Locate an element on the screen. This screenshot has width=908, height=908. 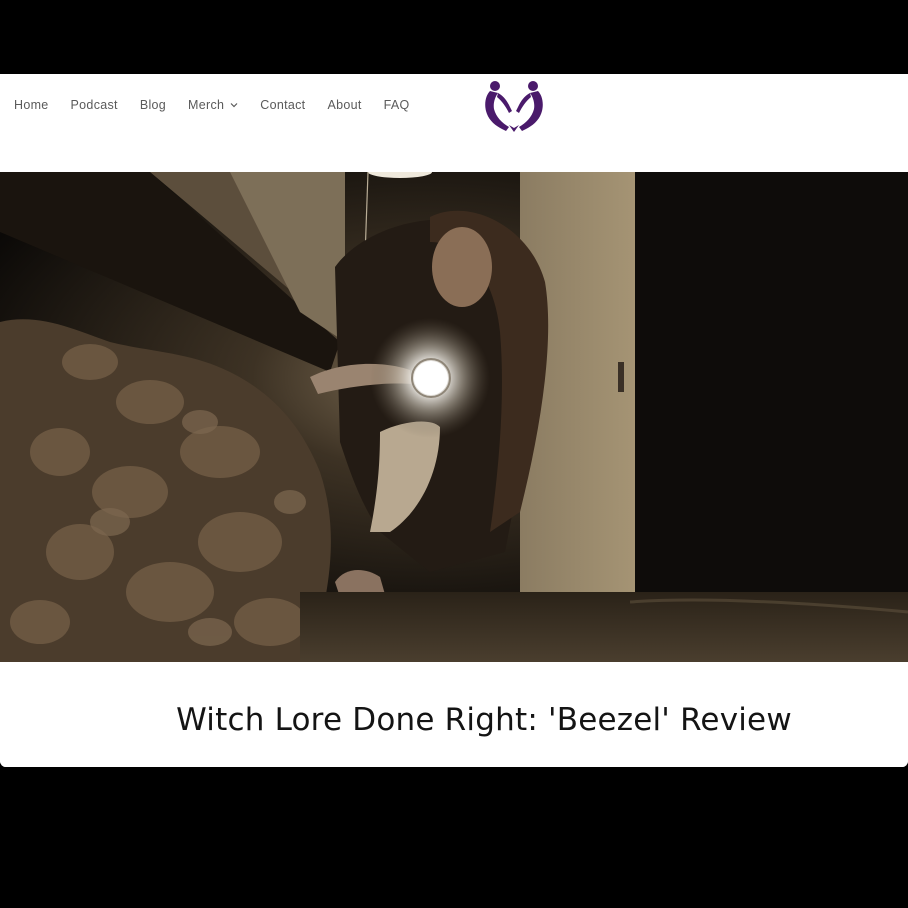
site-logo is located at coordinates (514, 106).